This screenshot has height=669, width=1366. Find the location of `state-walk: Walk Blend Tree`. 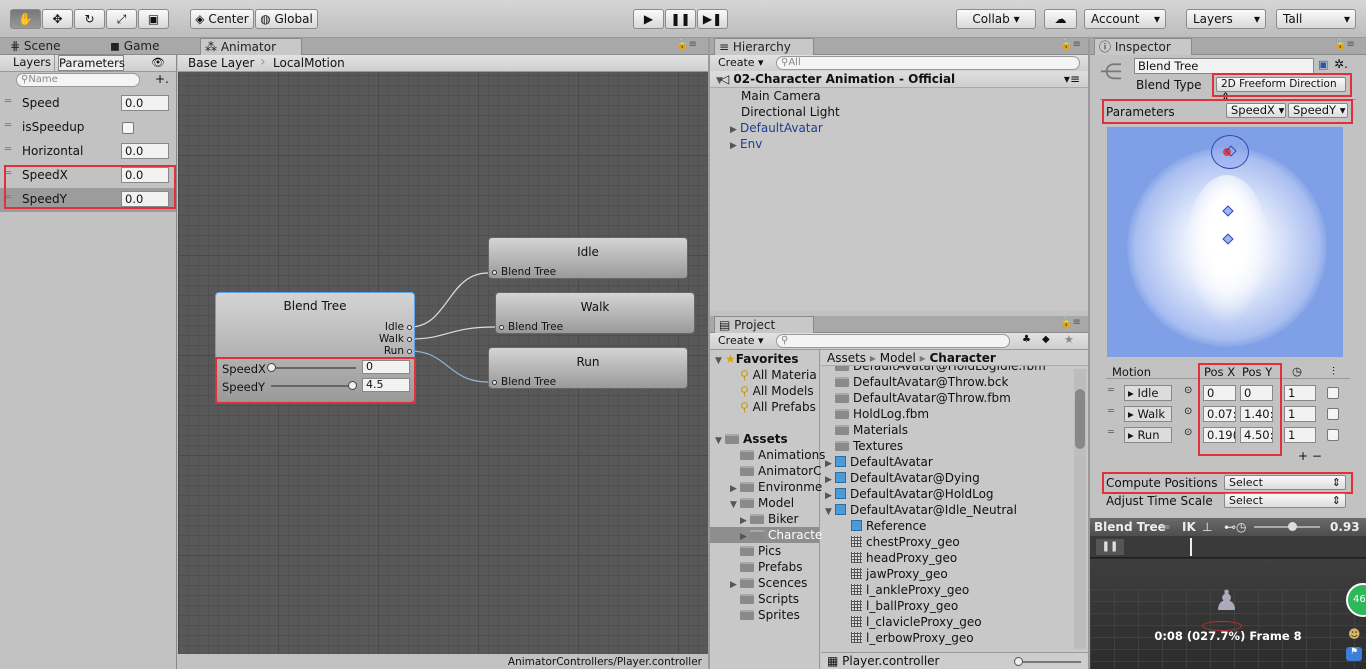

state-walk: Walk Blend Tree is located at coordinates (595, 313).